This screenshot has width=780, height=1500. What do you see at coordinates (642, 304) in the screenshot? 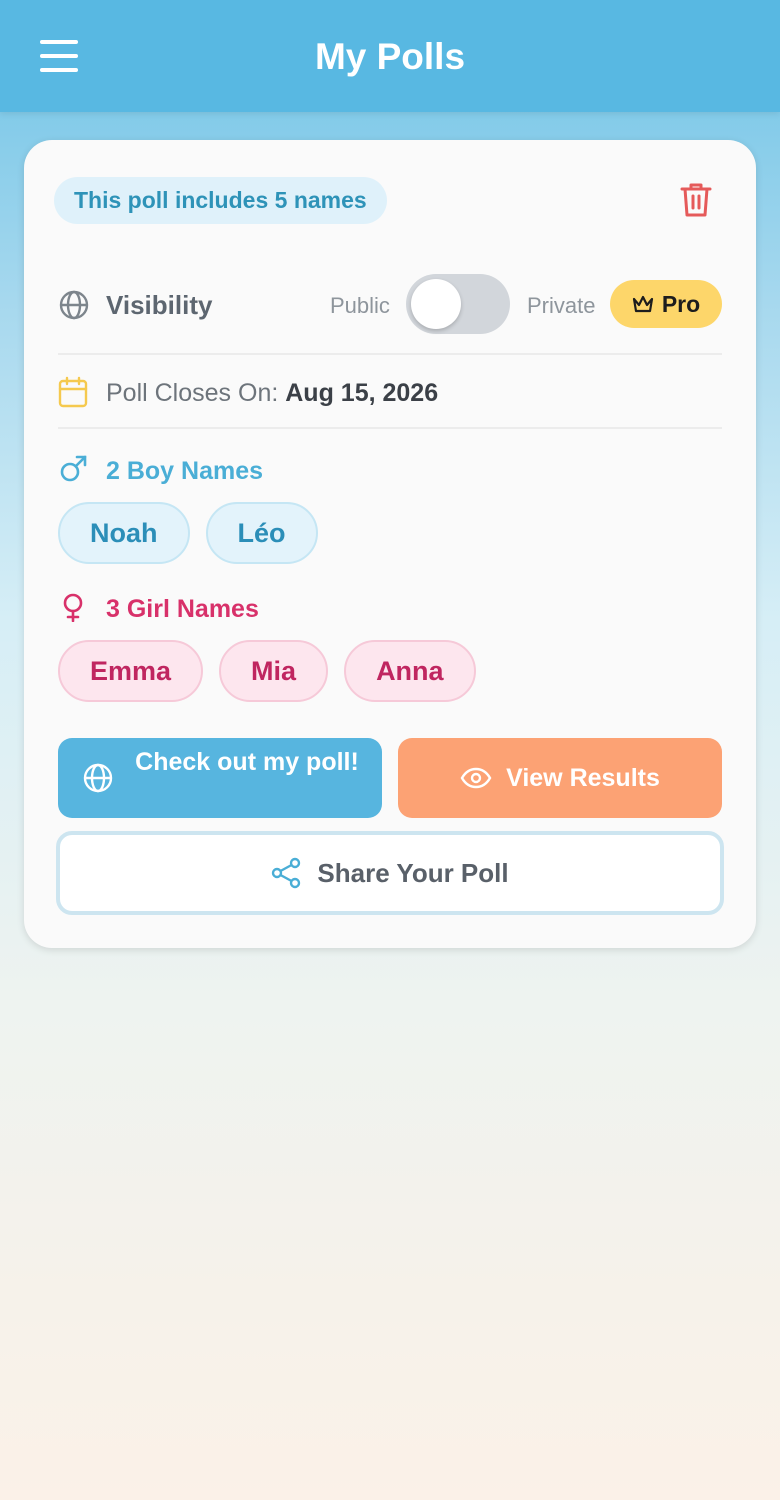
I see `crown-icon` at bounding box center [642, 304].